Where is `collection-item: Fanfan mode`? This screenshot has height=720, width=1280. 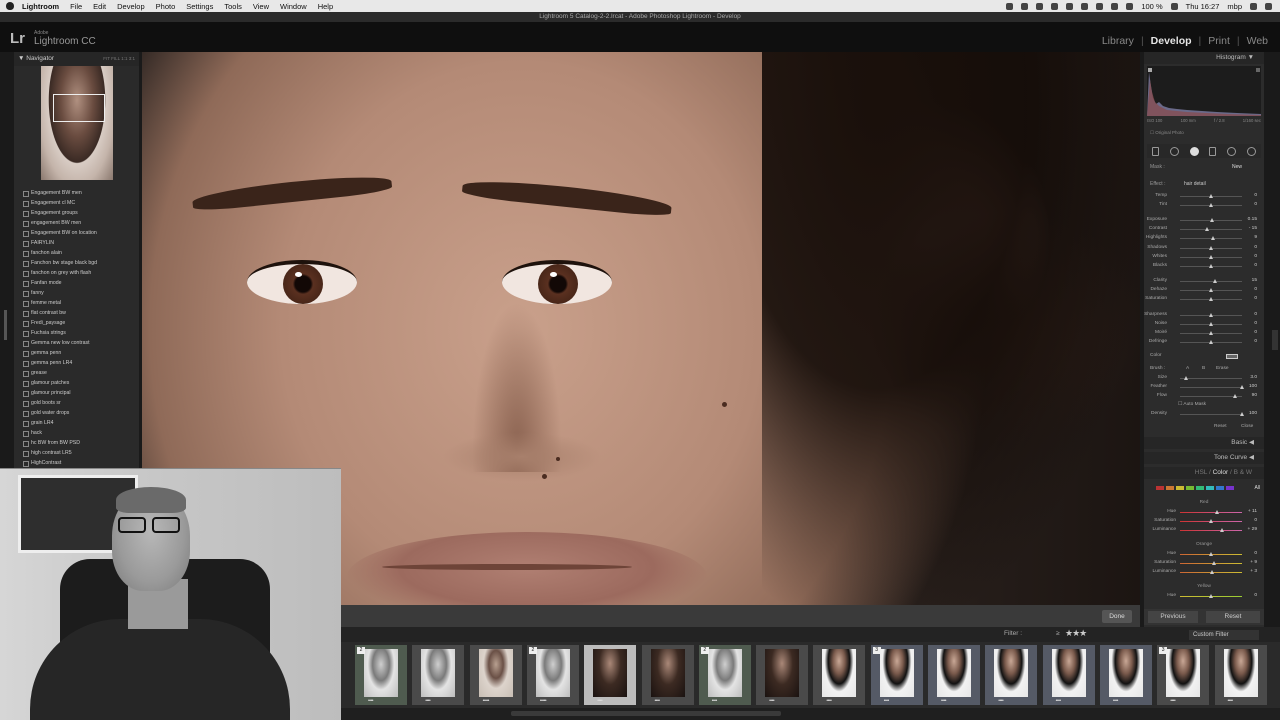 collection-item: Fanfan mode is located at coordinates (77, 283).